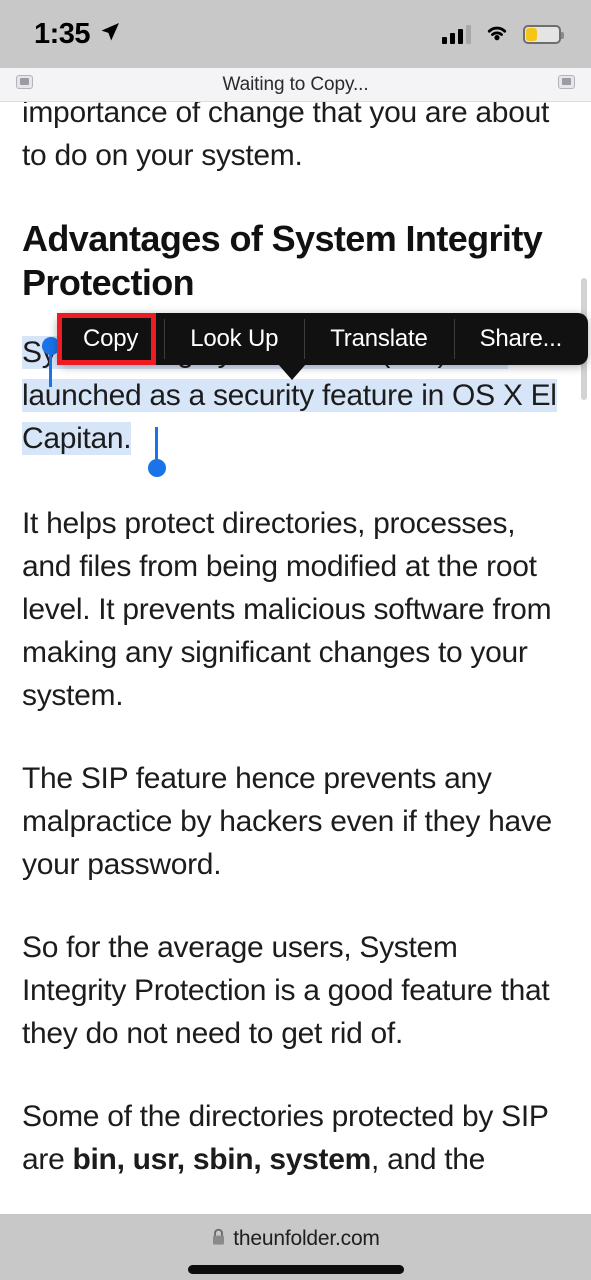 The width and height of the screenshot is (591, 1280). I want to click on browser-bottom-bar: theunfolder.com, so click(295, 1247).